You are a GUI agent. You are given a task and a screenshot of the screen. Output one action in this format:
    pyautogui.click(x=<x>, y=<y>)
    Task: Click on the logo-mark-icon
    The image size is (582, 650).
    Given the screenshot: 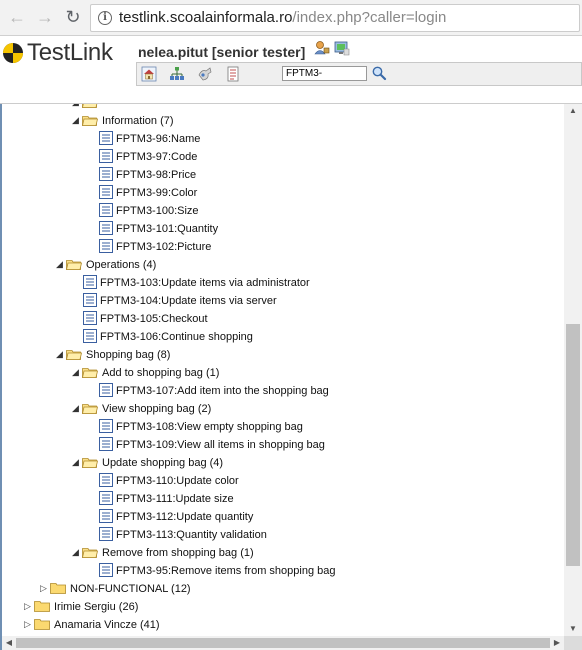 What is the action you would take?
    pyautogui.click(x=13, y=53)
    